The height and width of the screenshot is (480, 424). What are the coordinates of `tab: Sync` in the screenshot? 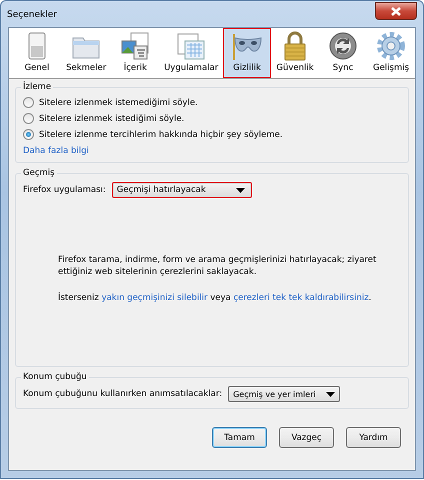 It's located at (343, 53).